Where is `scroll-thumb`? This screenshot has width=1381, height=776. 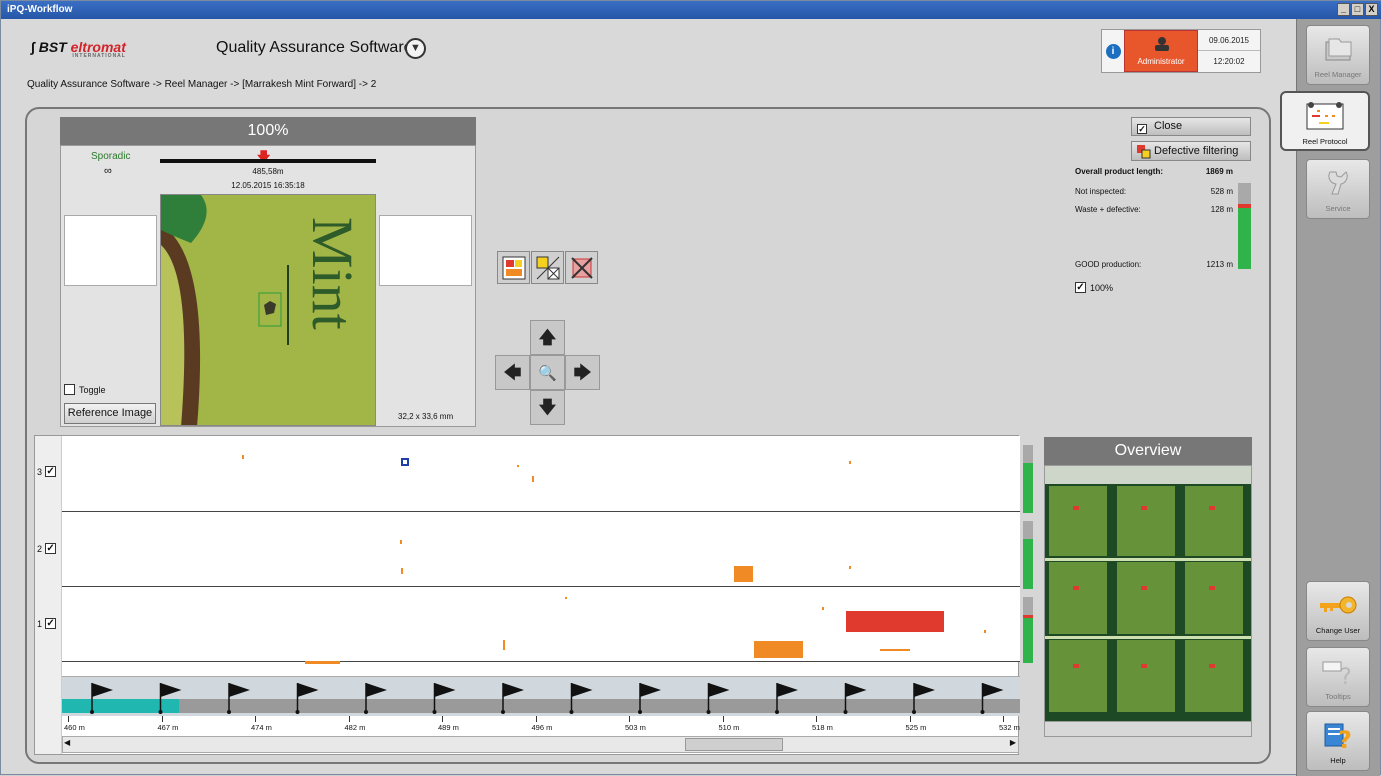 scroll-thumb is located at coordinates (734, 744).